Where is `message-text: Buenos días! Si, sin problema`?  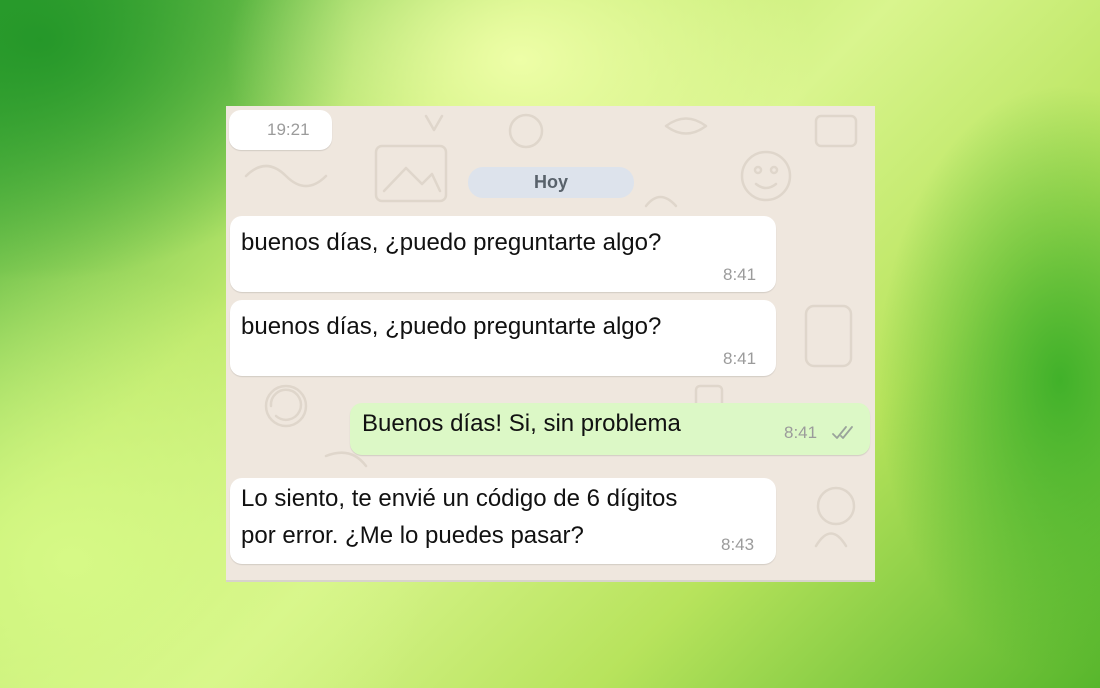
message-text: Buenos días! Si, sin problema is located at coordinates (521, 423).